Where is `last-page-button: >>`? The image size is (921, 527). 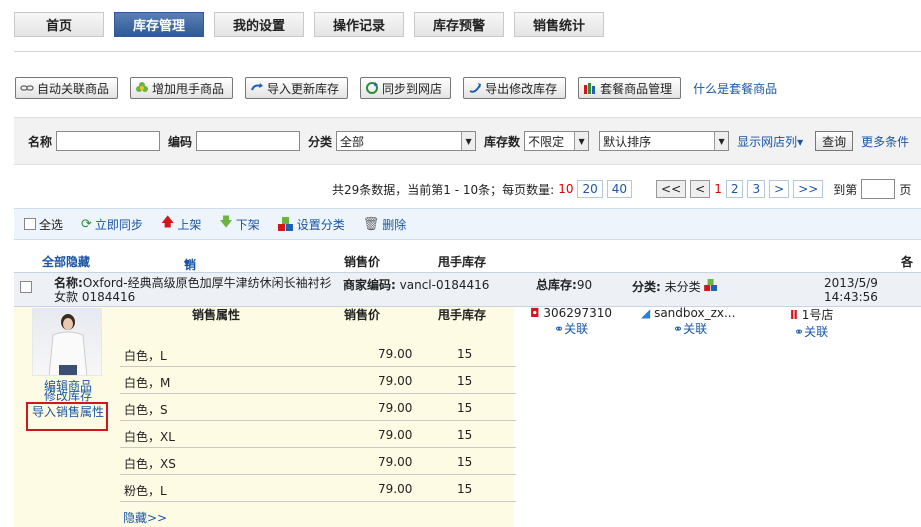
last-page-button: >> is located at coordinates (808, 189).